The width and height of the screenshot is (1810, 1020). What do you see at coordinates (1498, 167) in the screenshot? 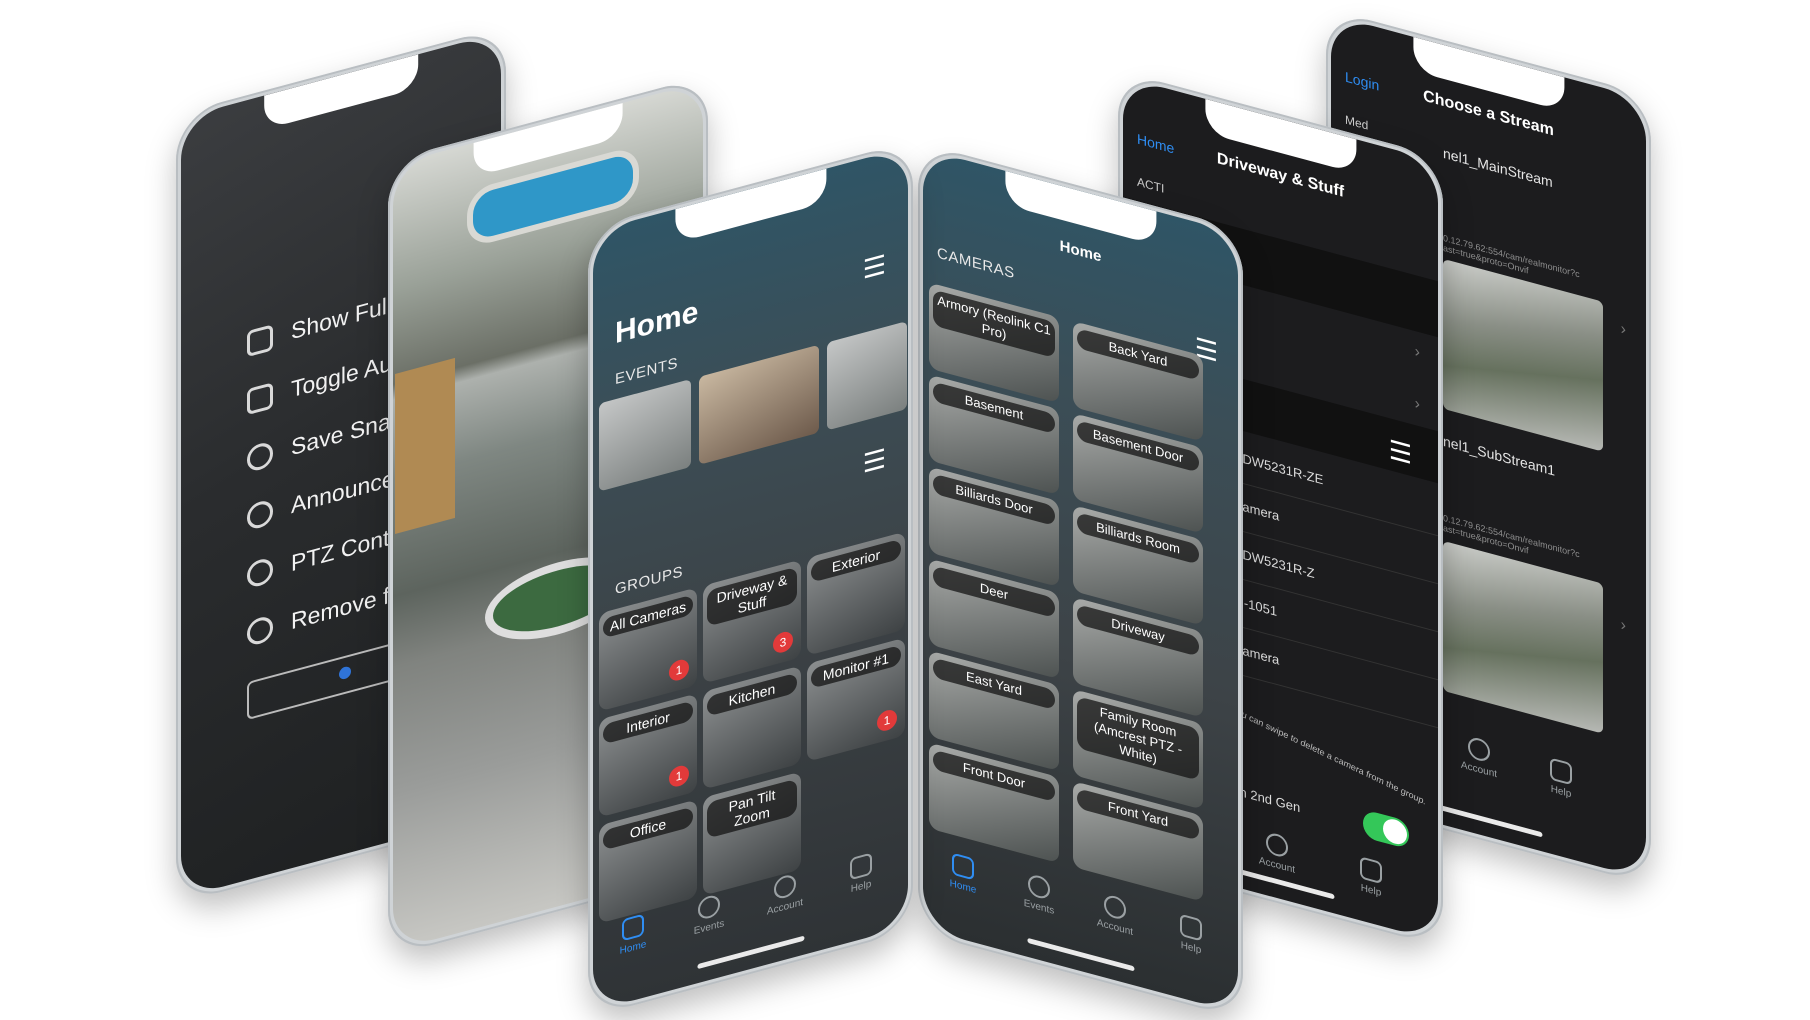
I see `stream-name-main: nel1_MainStream` at bounding box center [1498, 167].